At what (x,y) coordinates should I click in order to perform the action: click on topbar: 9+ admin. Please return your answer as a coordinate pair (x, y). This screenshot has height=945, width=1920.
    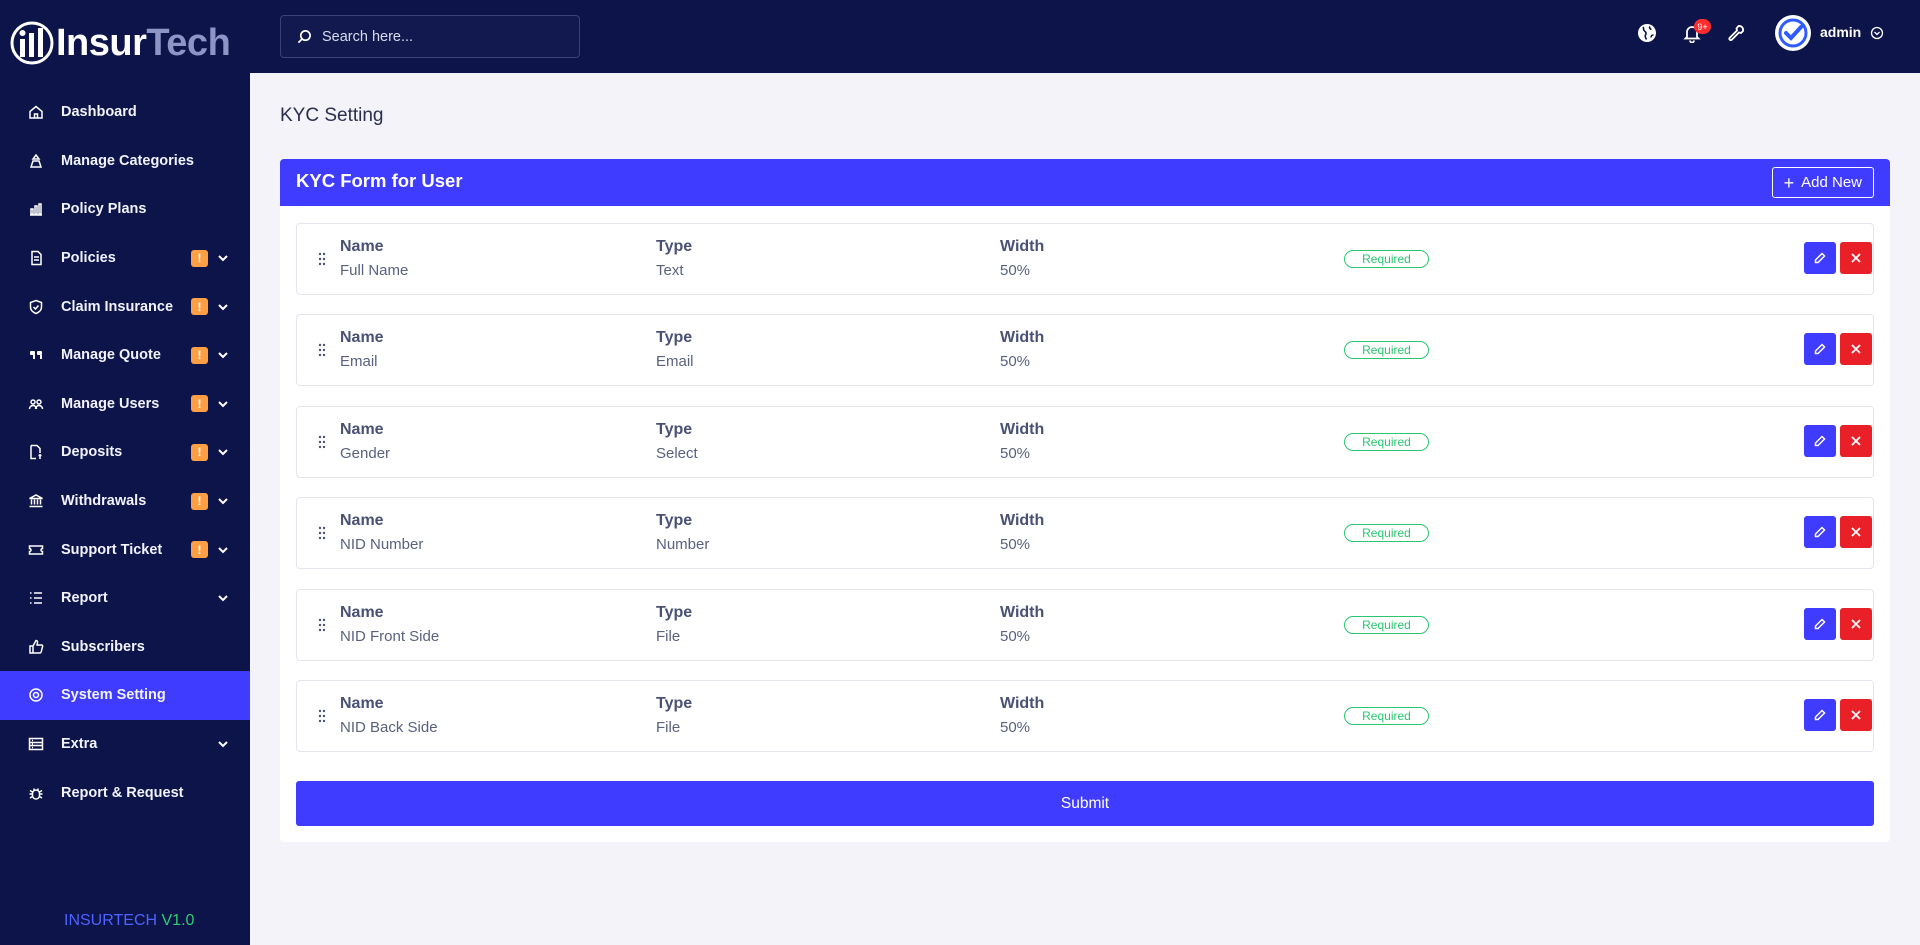
    Looking at the image, I should click on (1085, 36).